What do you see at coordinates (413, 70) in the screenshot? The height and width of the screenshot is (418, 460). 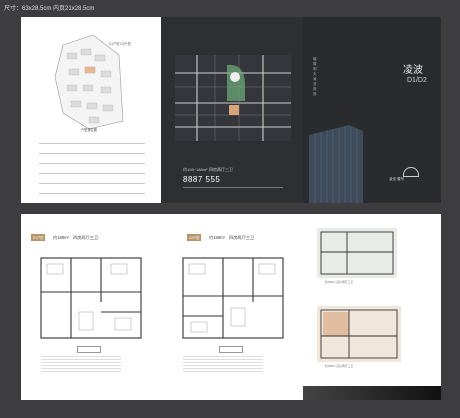 I see `cover-title: 凌波` at bounding box center [413, 70].